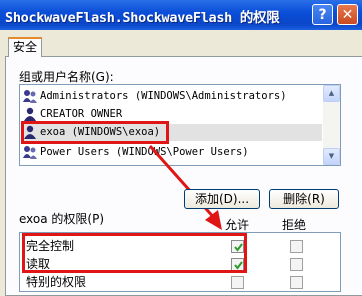 The width and height of the screenshot is (362, 296). What do you see at coordinates (304, 199) in the screenshot?
I see `remove-button: 删除(R)` at bounding box center [304, 199].